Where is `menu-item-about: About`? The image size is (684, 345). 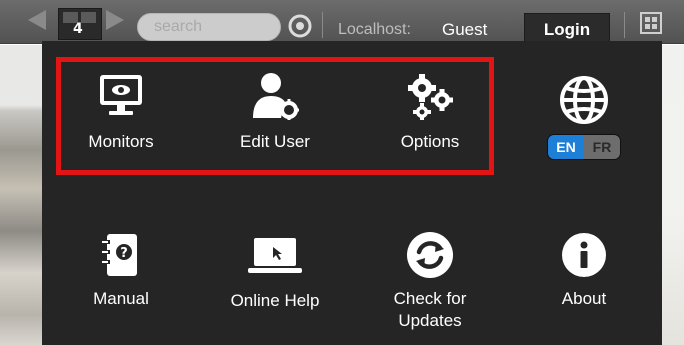 menu-item-about: About is located at coordinates (584, 271).